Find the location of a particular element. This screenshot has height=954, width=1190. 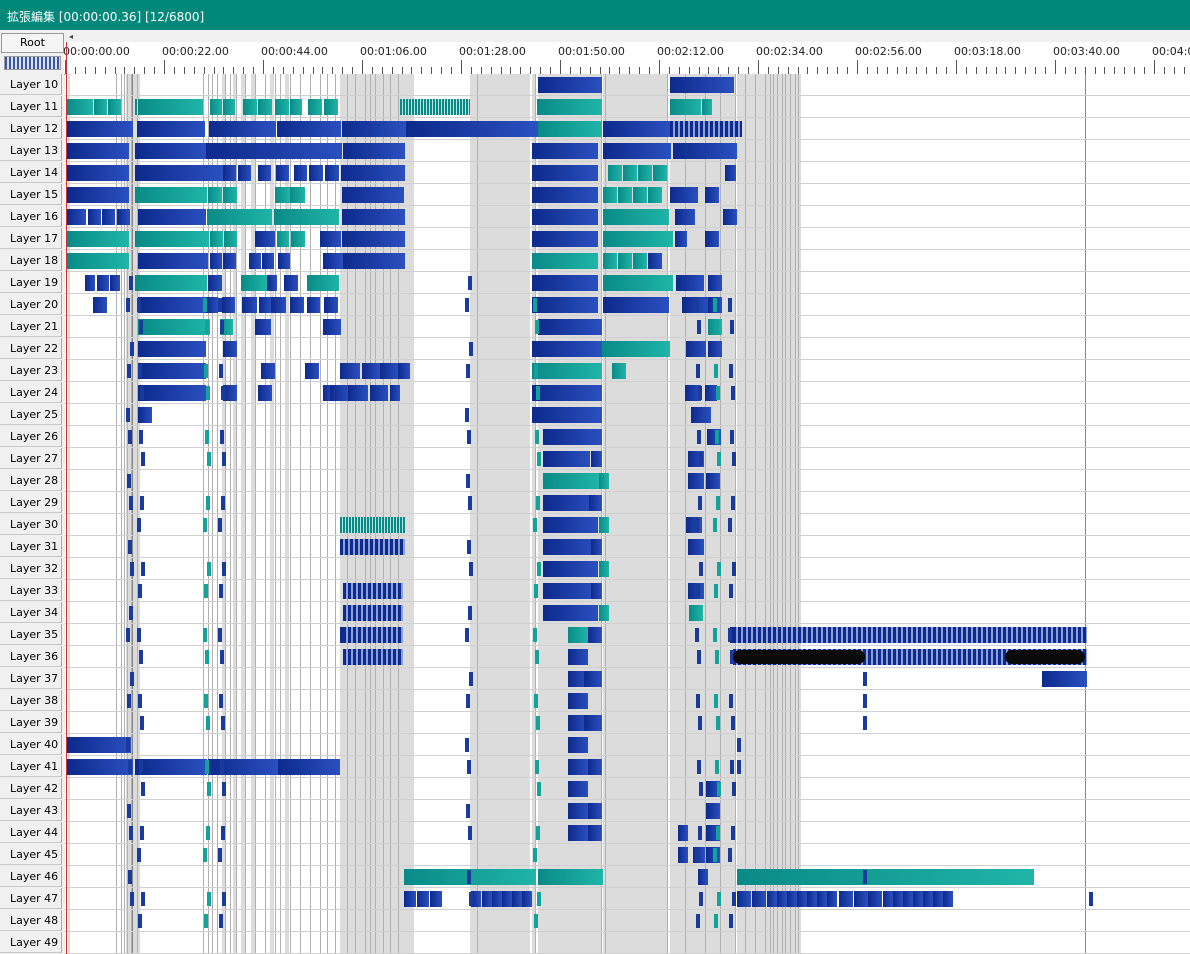

layer-header: Layer 40 is located at coordinates (31, 744).